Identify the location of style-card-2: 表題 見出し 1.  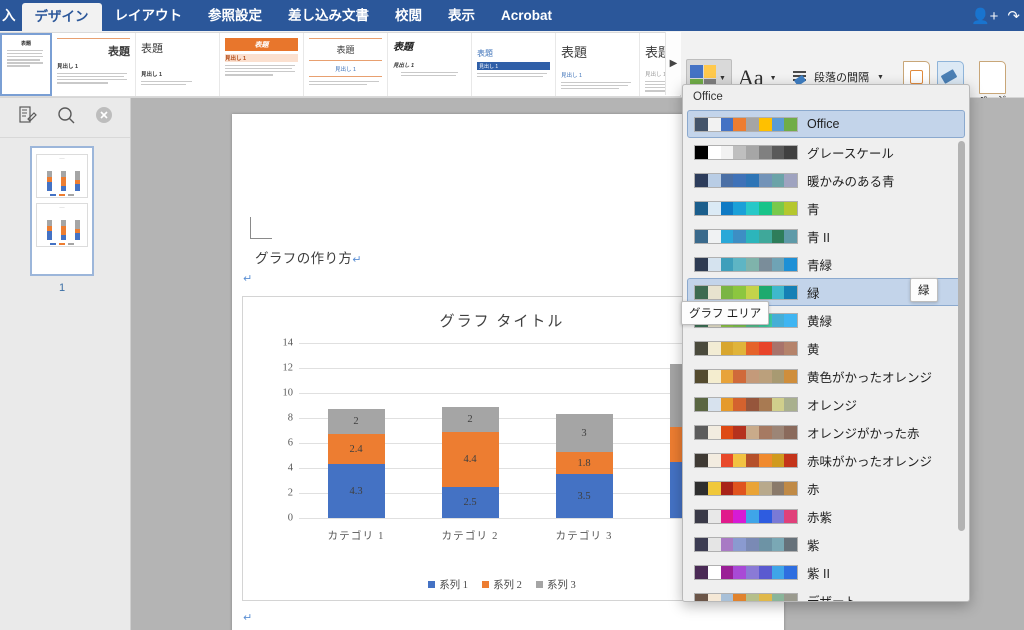
(178, 64).